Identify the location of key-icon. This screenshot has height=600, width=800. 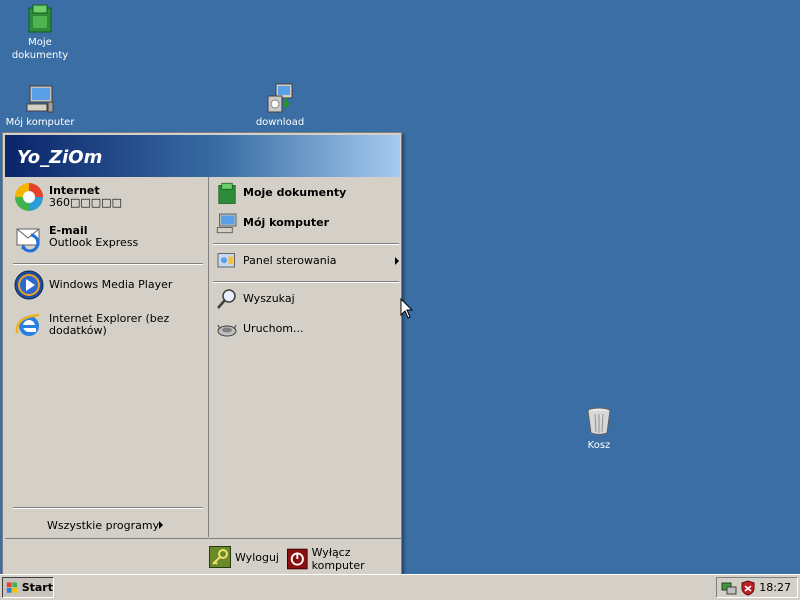
(220, 557).